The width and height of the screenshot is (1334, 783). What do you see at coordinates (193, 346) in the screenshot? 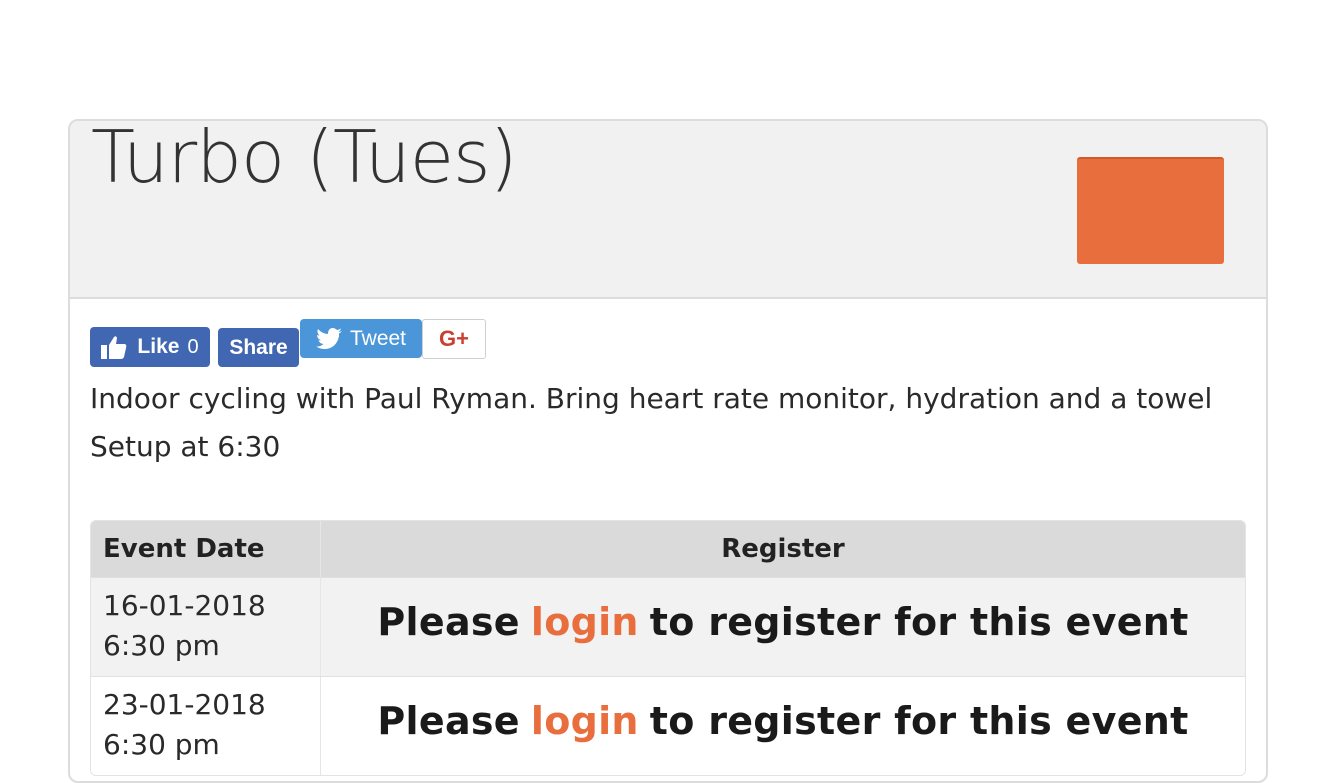
I see `like-count: 0` at bounding box center [193, 346].